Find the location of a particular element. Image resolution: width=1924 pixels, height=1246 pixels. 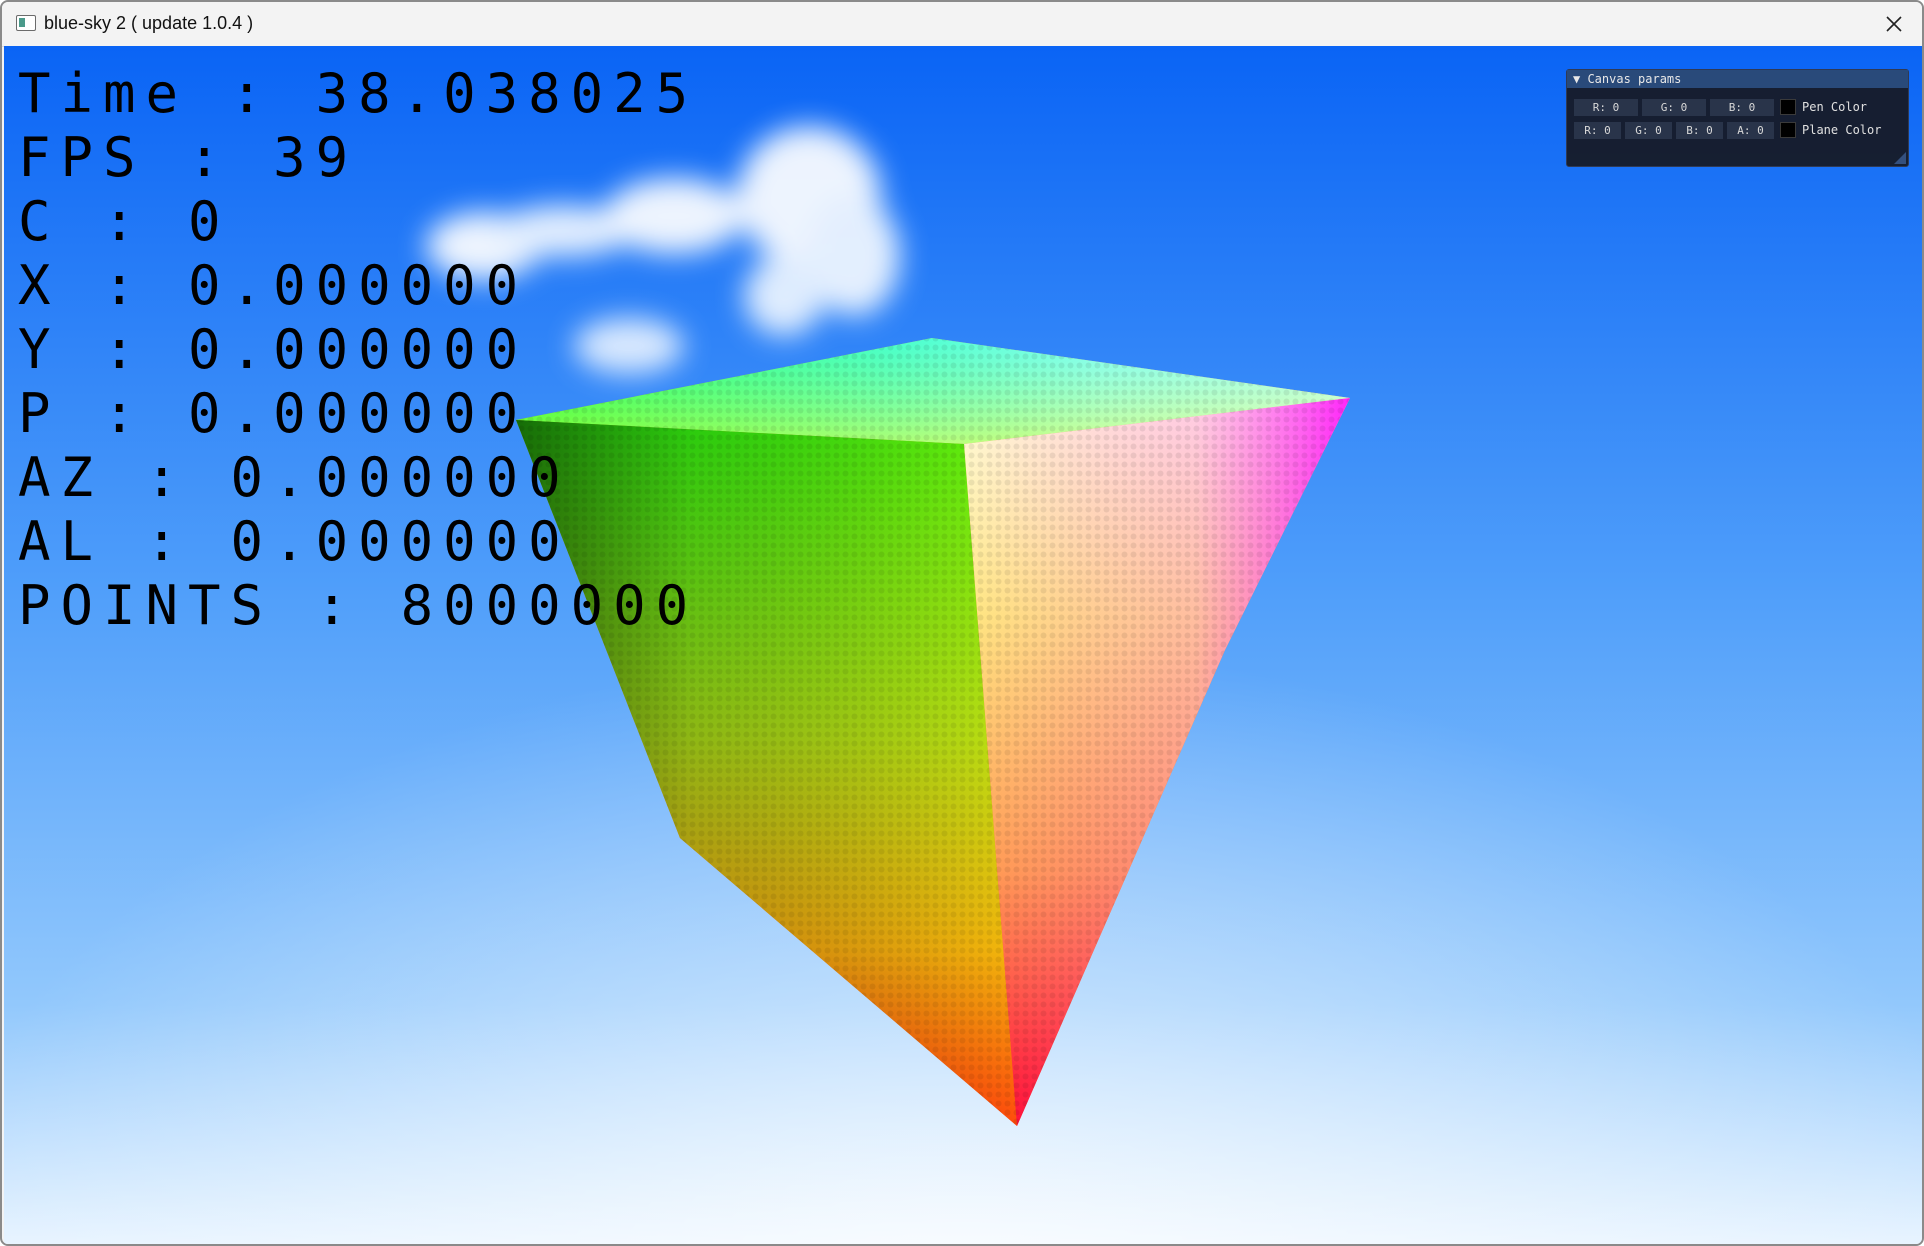

hud-az: AZ : 0.000000 is located at coordinates (294, 477).